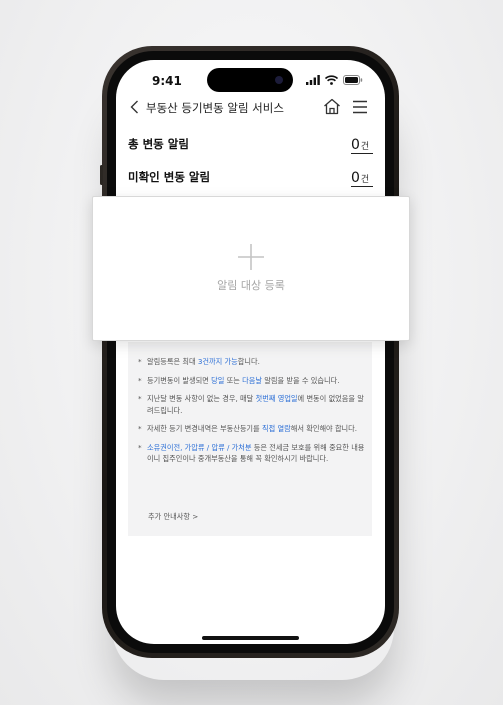 Image resolution: width=503 pixels, height=705 pixels. Describe the element at coordinates (250, 146) in the screenshot. I see `total-alerts-row: 총 변동 알림 0건` at that location.